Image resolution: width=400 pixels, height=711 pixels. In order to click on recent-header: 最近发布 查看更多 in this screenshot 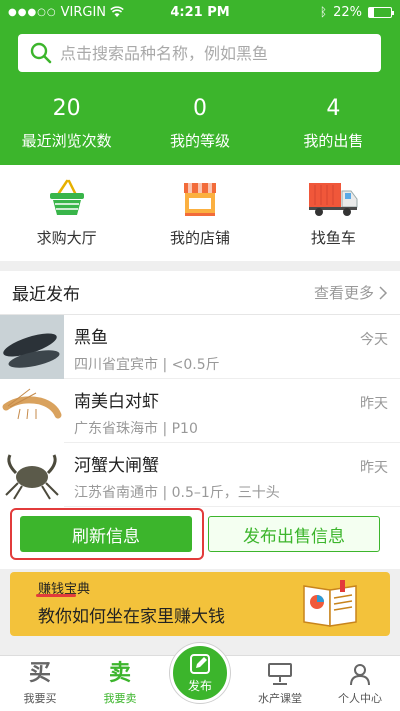, I will do `click(200, 293)`.